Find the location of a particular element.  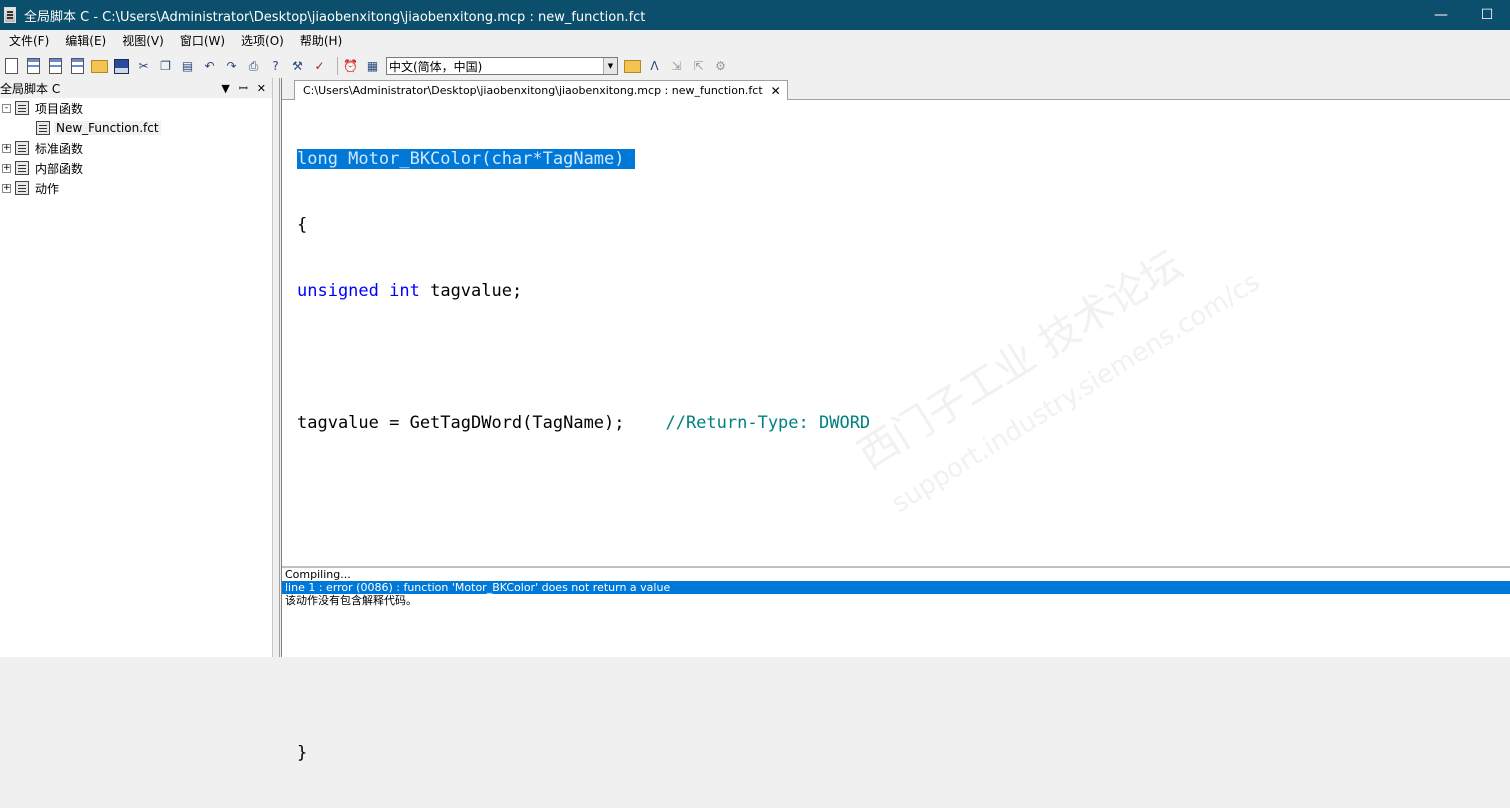

code-line: long Motor_BKColor(char*TagName) is located at coordinates (583, 159).